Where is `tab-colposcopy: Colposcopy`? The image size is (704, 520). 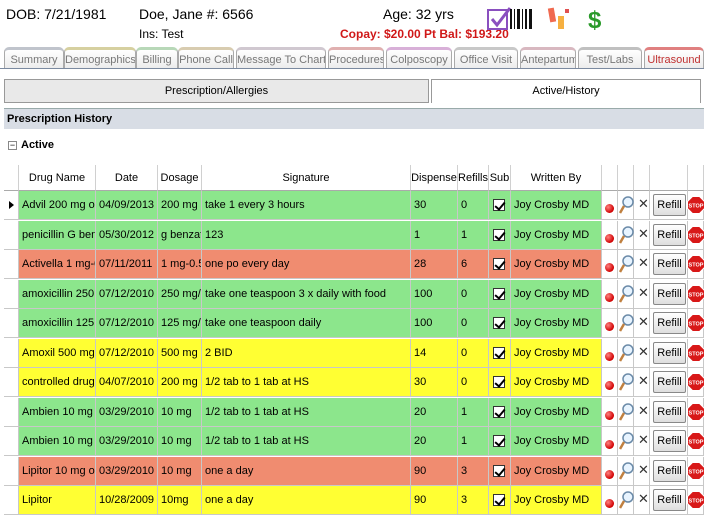
tab-colposcopy: Colposcopy is located at coordinates (419, 57).